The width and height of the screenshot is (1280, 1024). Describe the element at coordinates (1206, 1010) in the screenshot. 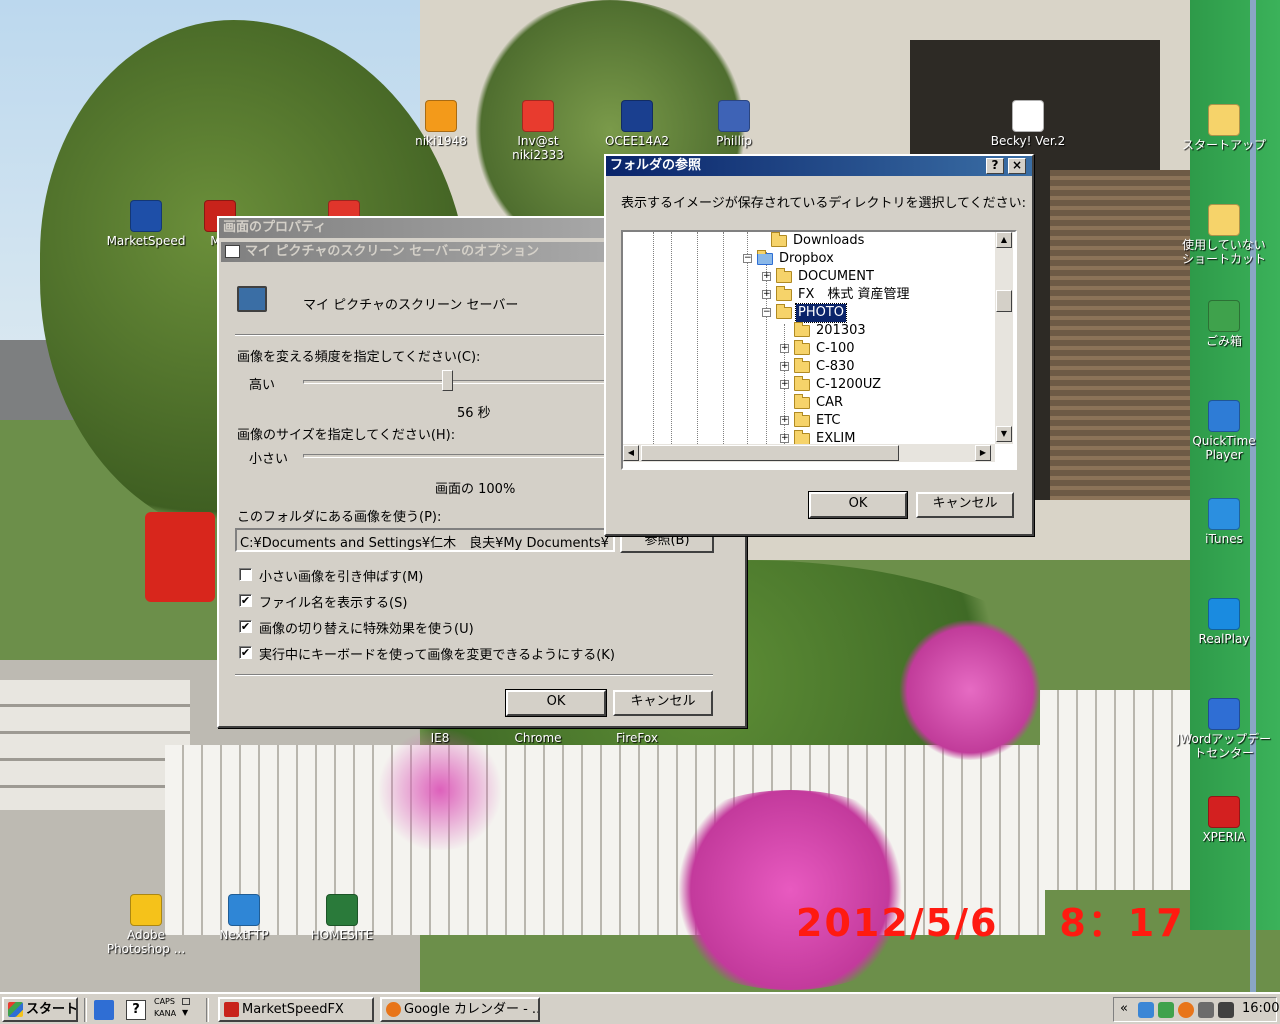

I see `network-icon` at that location.